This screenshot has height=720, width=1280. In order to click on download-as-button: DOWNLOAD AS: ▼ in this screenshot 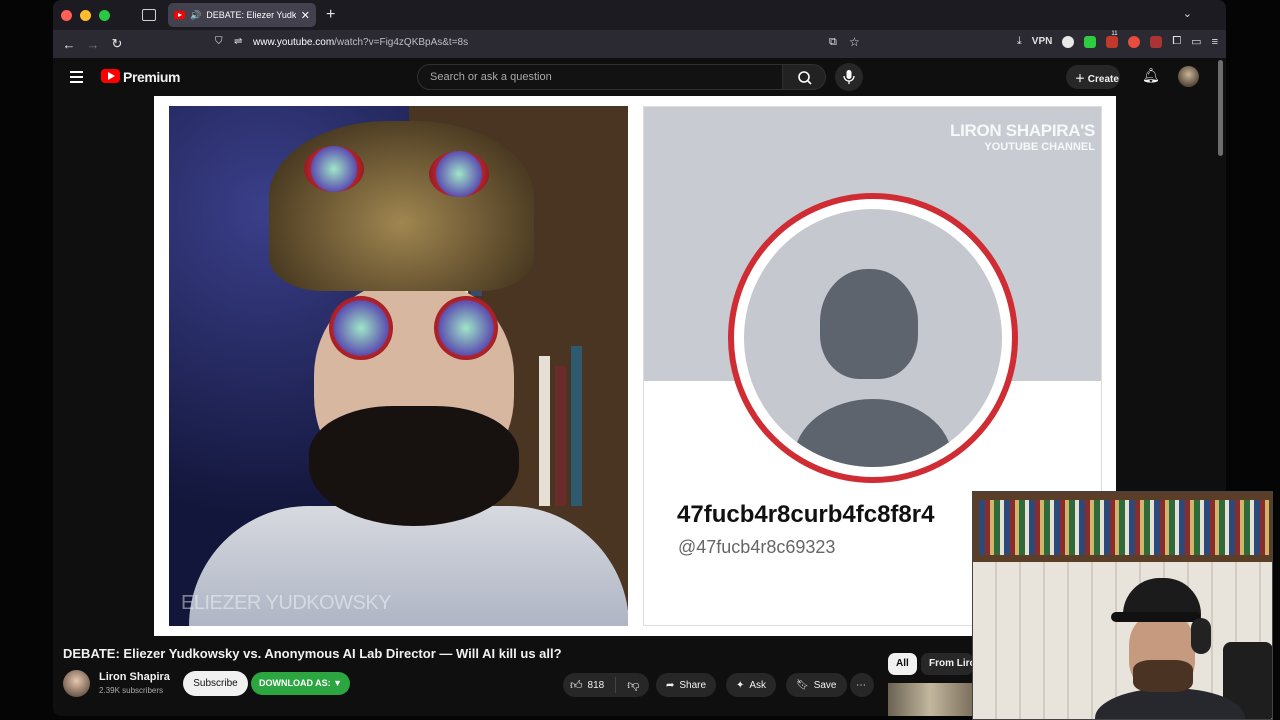, I will do `click(300, 683)`.